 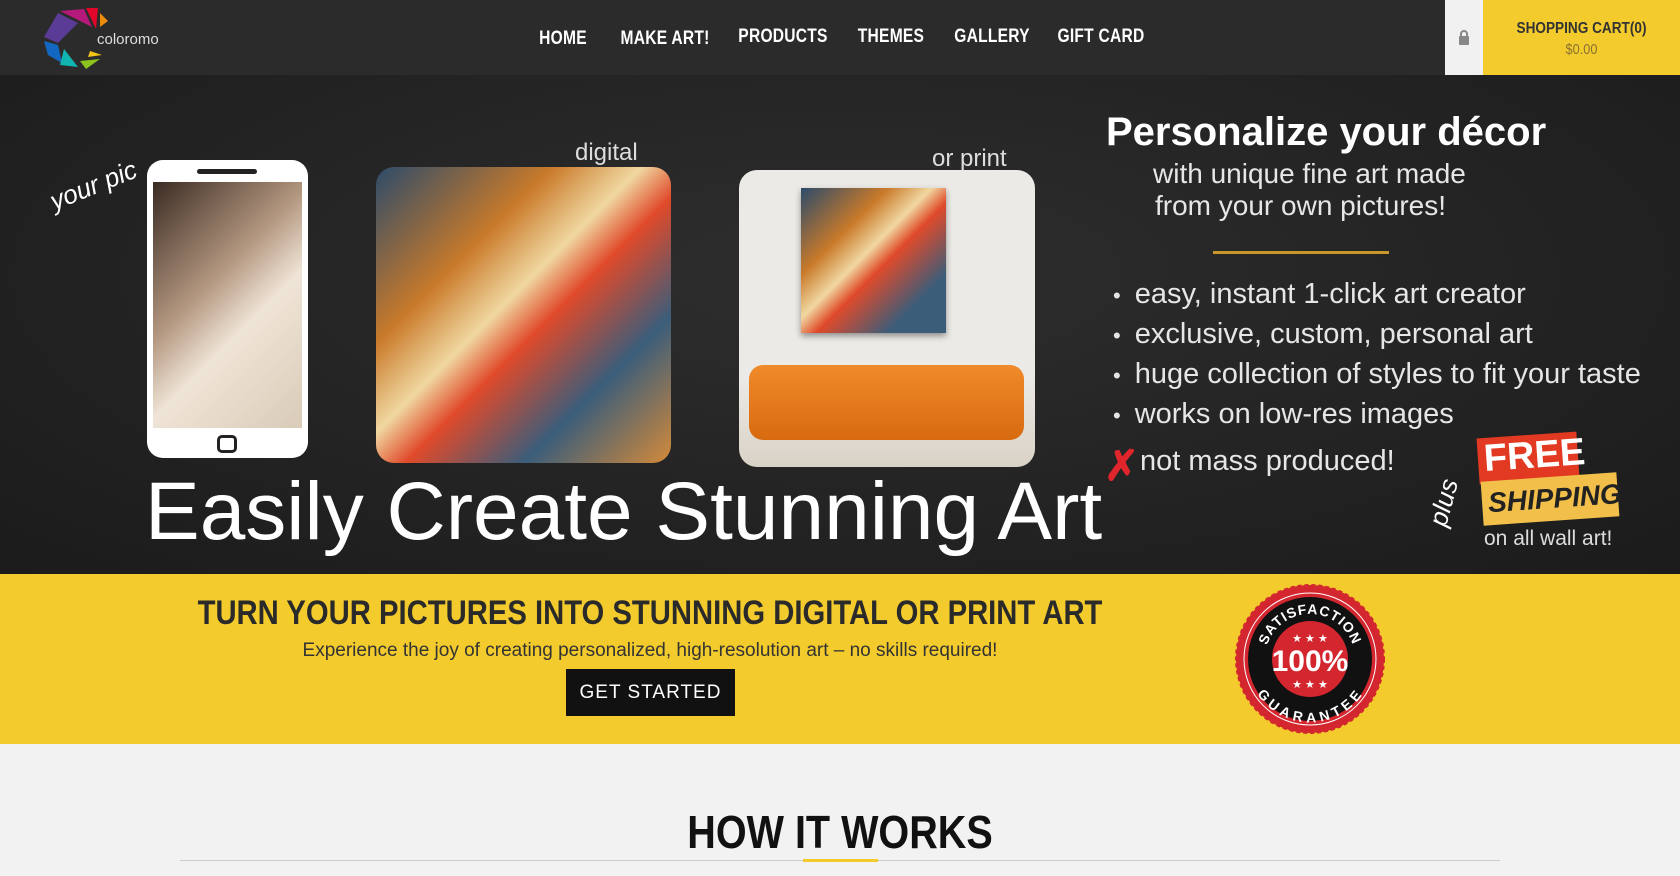 What do you see at coordinates (1581, 49) in the screenshot?
I see `cart-total: $0.00` at bounding box center [1581, 49].